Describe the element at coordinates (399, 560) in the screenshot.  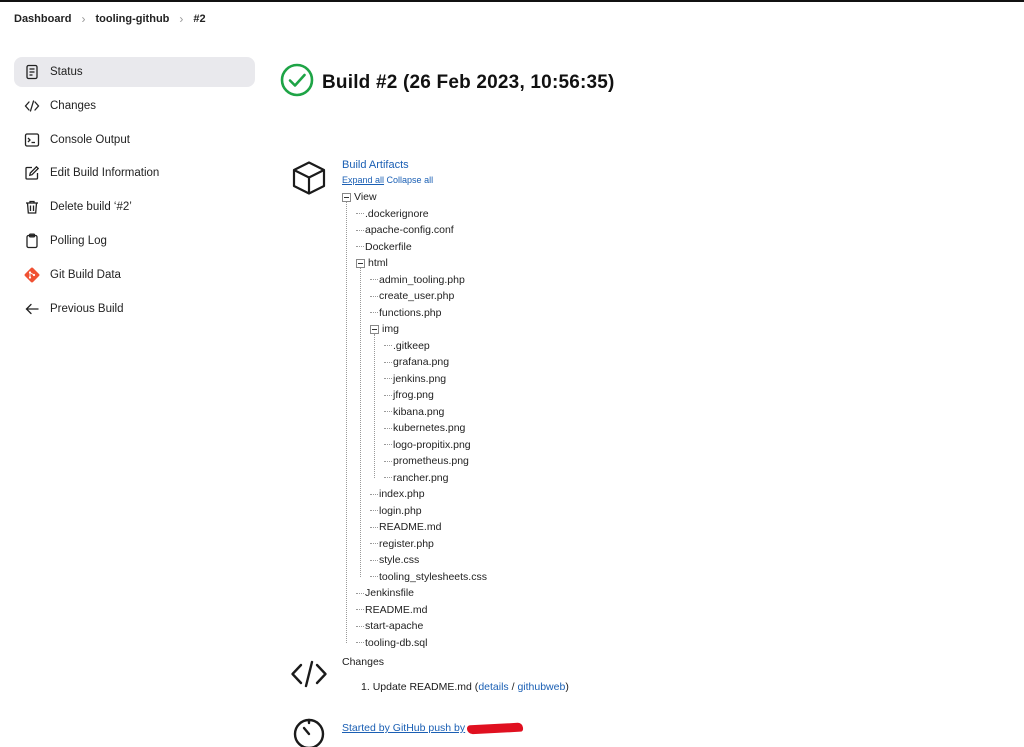
I see `tree-item-label: style.css` at that location.